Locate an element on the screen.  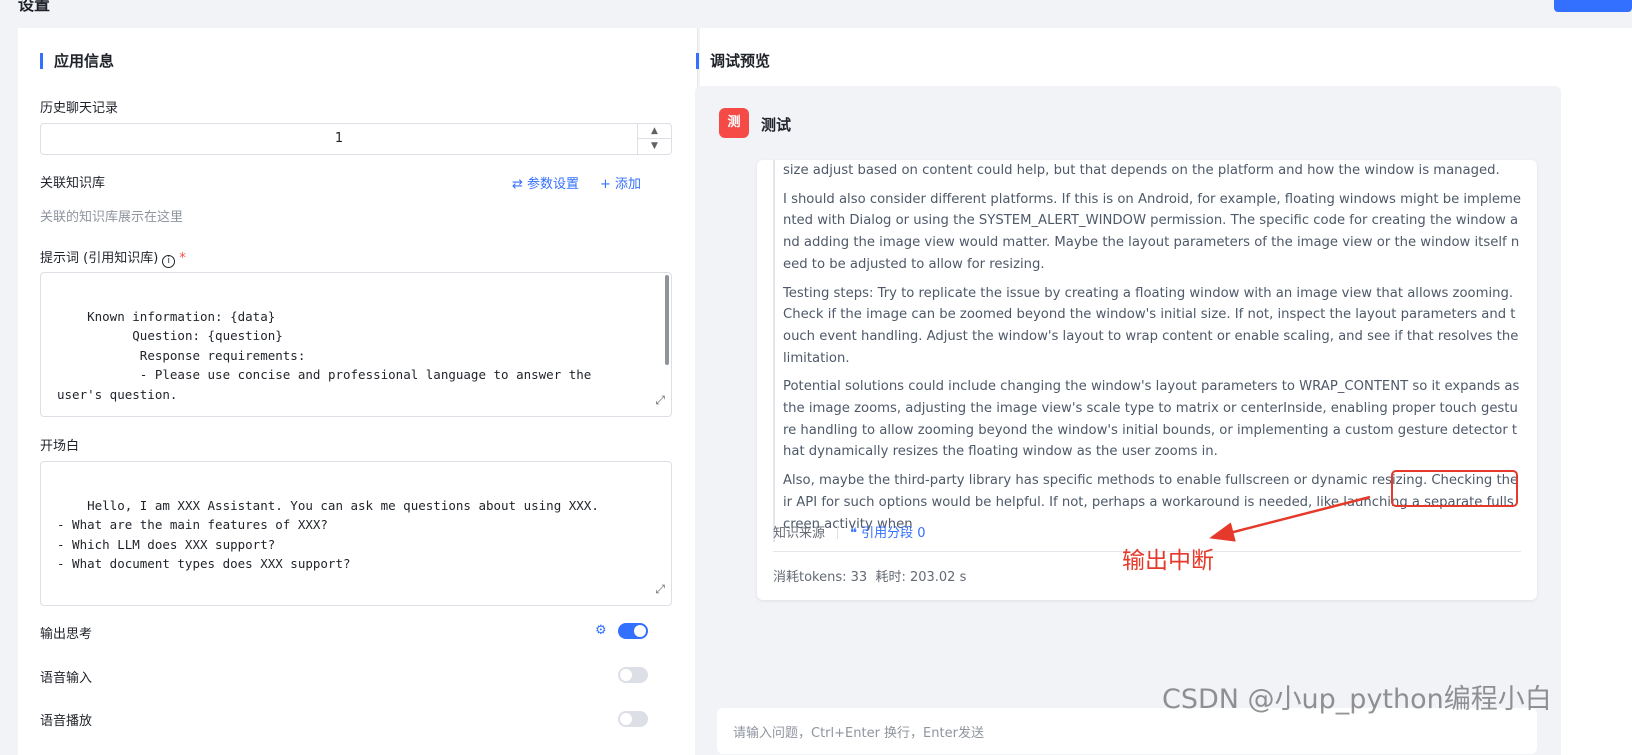
annotation-arrow-icon is located at coordinates (1290, 518).